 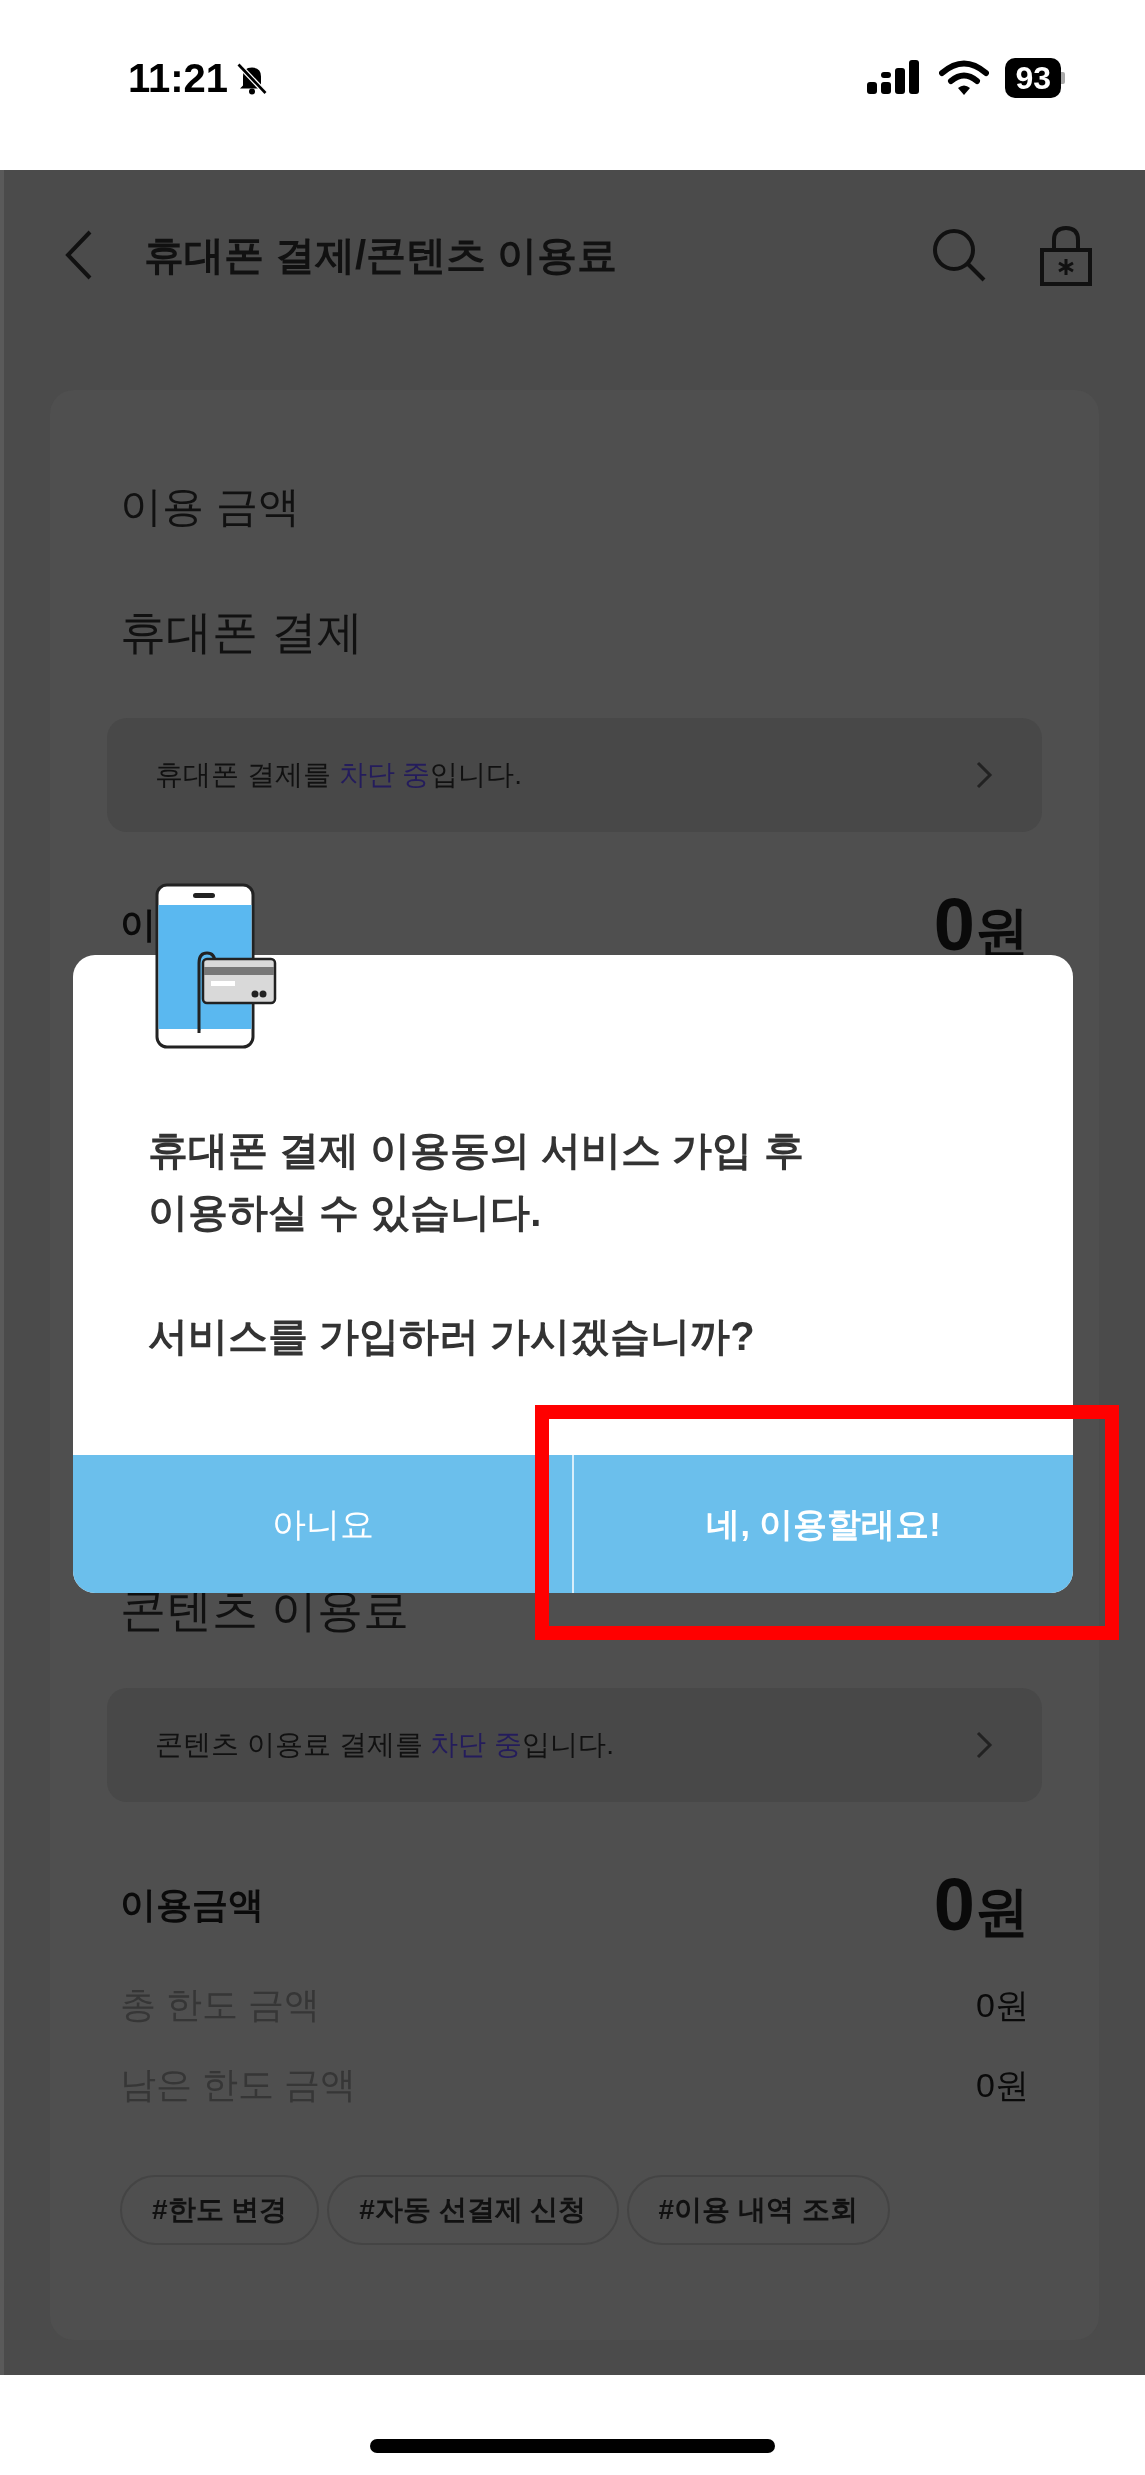 What do you see at coordinates (981, 1905) in the screenshot?
I see `amount-value: 0원` at bounding box center [981, 1905].